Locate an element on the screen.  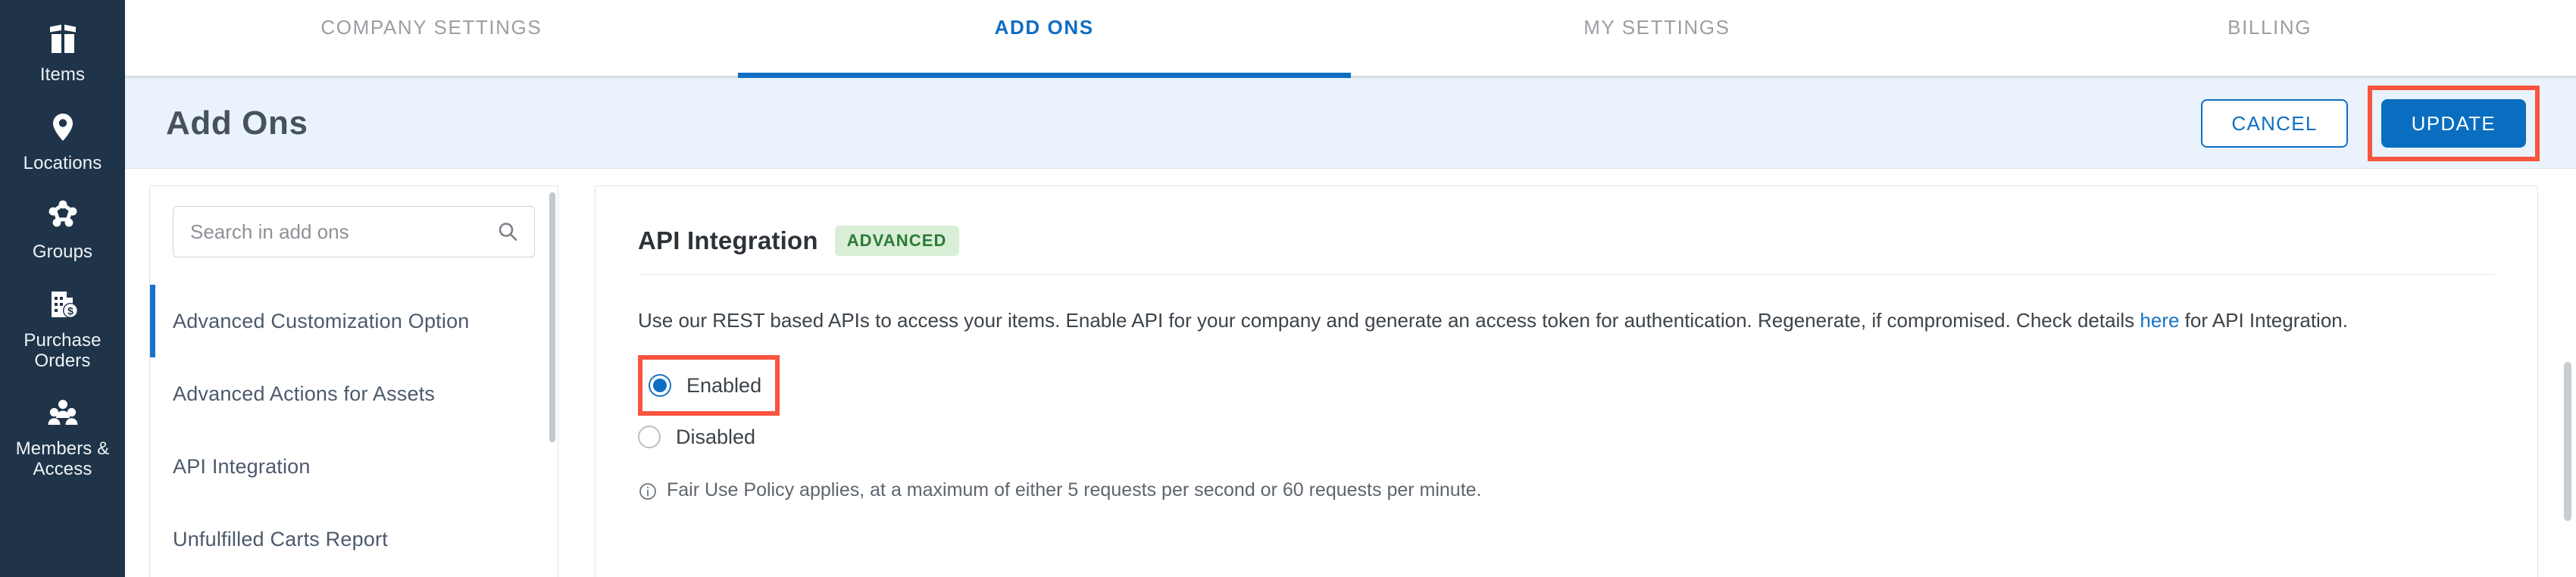
list-item: Advanced Customization Option is located at coordinates (354, 321).